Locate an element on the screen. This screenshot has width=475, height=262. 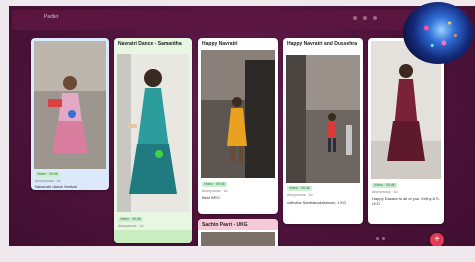
topbar-icons is located at coordinates (365, 18).